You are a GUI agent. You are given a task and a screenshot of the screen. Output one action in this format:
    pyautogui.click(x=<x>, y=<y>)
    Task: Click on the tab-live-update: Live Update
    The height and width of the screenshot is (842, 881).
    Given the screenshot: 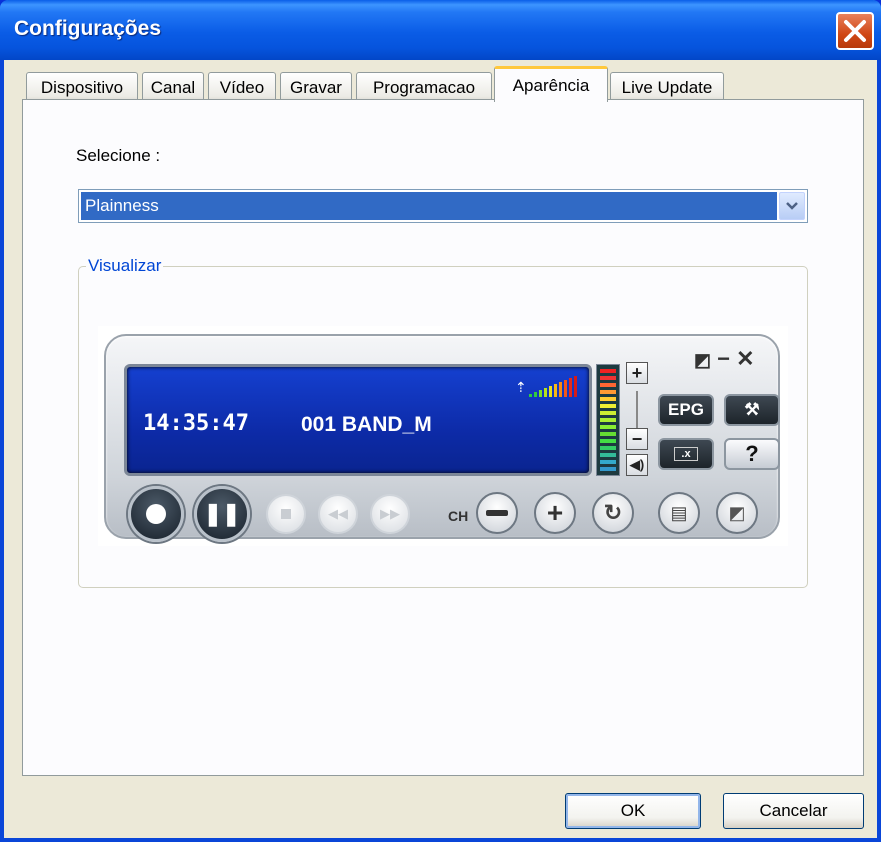 What is the action you would take?
    pyautogui.click(x=667, y=87)
    